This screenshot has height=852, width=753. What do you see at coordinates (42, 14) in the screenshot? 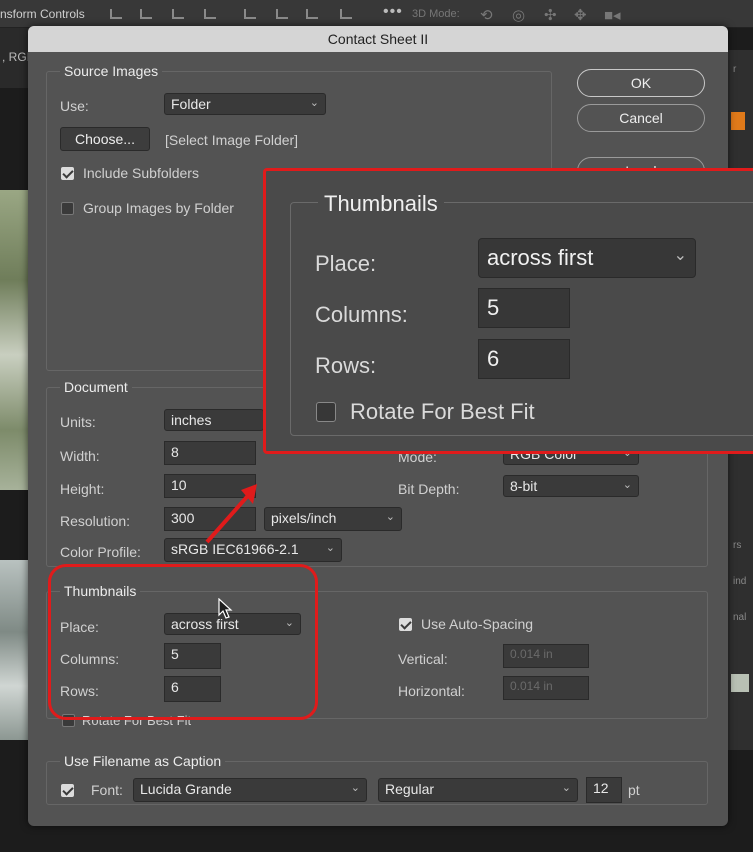
I see `options-bar-label: nsform Controls` at bounding box center [42, 14].